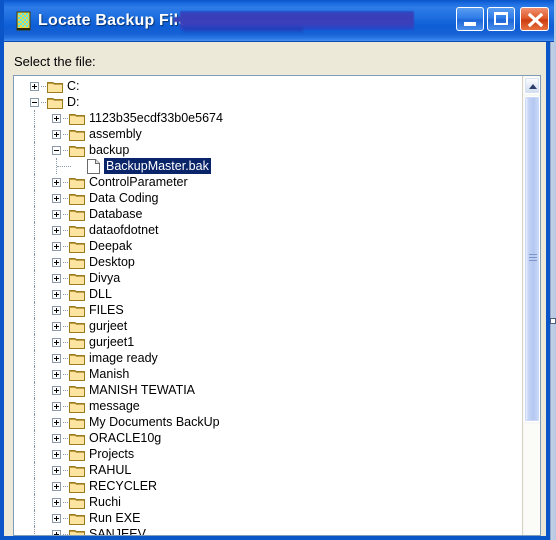 This screenshot has width=556, height=540. I want to click on tree-item: gurjeet, so click(268, 326).